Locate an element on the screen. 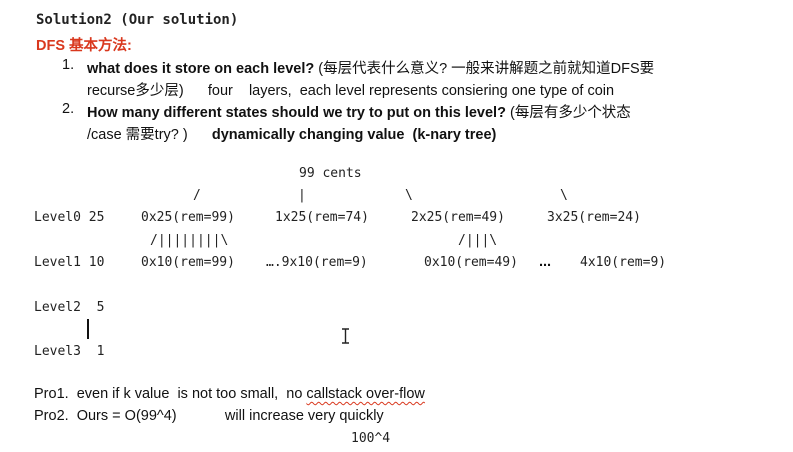 The width and height of the screenshot is (793, 452). complexity-note: 100^4 is located at coordinates (371, 438).